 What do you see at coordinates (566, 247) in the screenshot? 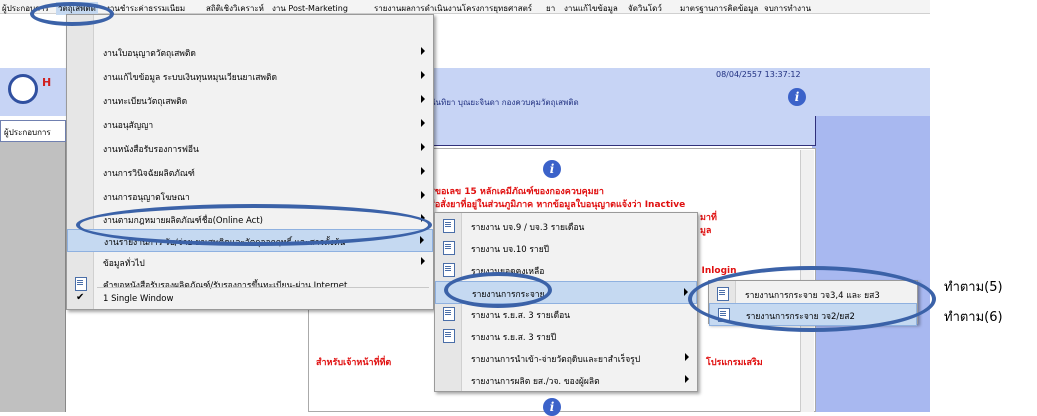
I see `menu2-item-bj10-yearly: รายงาน บจ.10 รายปี` at bounding box center [566, 247].